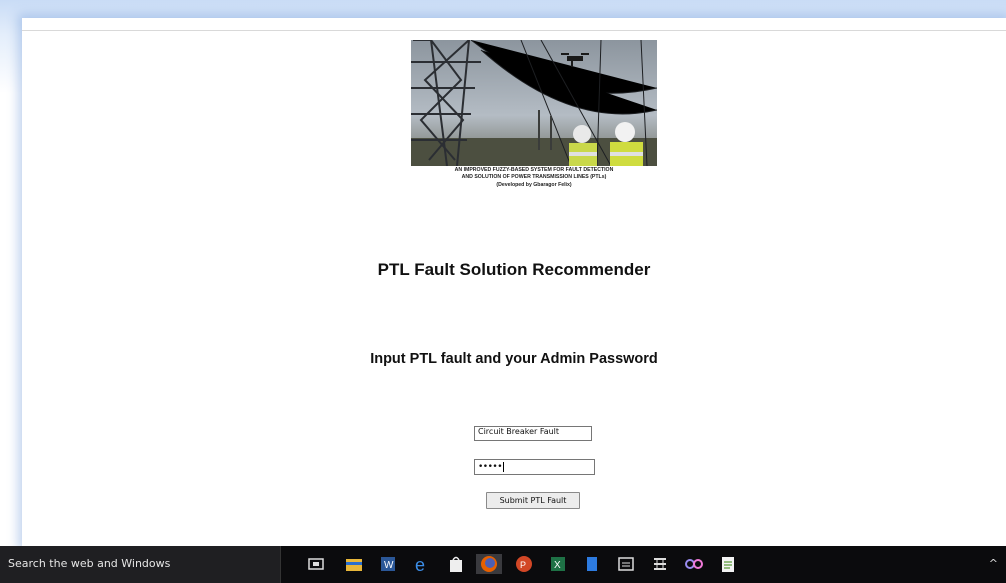 This screenshot has width=1006, height=583. I want to click on notepad-icon, so click(728, 564).